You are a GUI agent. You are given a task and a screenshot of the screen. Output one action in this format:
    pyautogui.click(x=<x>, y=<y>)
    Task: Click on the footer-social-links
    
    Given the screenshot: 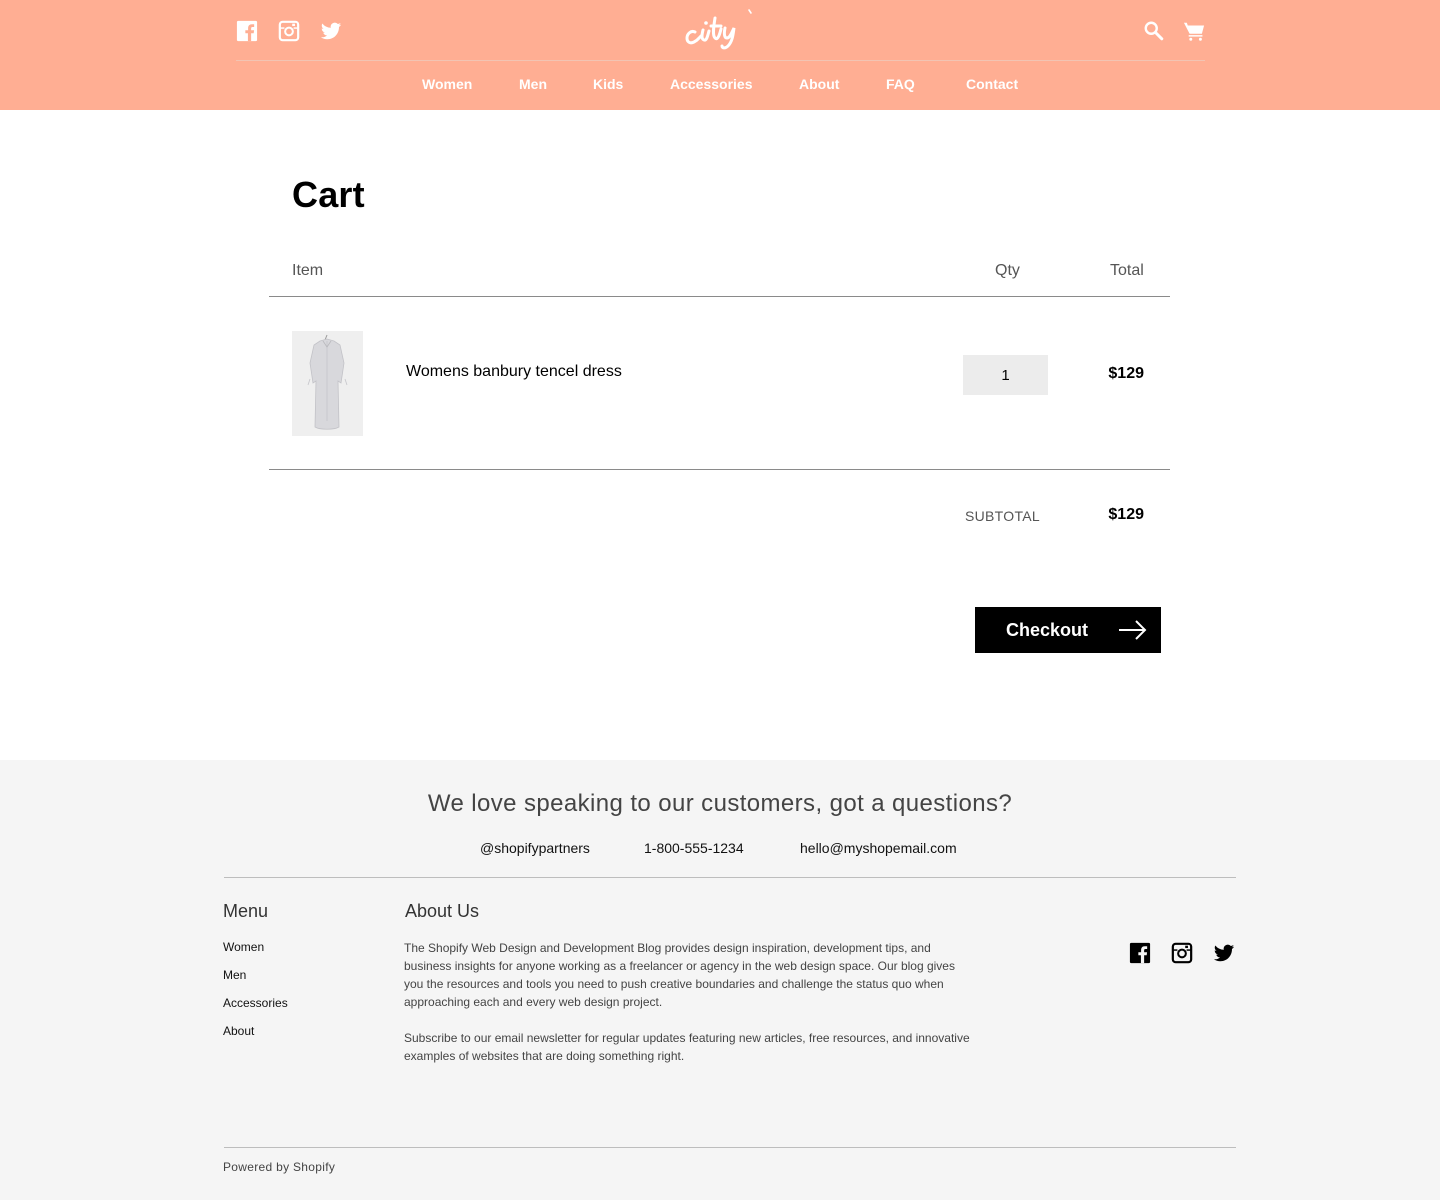 What is the action you would take?
    pyautogui.click(x=1182, y=953)
    